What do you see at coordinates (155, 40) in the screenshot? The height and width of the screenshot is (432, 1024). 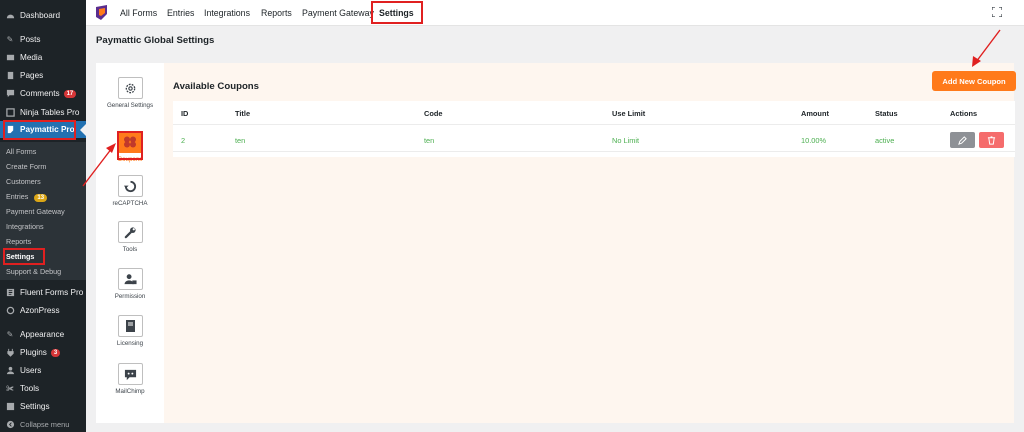 I see `page-title: Paymattic Global Settings` at bounding box center [155, 40].